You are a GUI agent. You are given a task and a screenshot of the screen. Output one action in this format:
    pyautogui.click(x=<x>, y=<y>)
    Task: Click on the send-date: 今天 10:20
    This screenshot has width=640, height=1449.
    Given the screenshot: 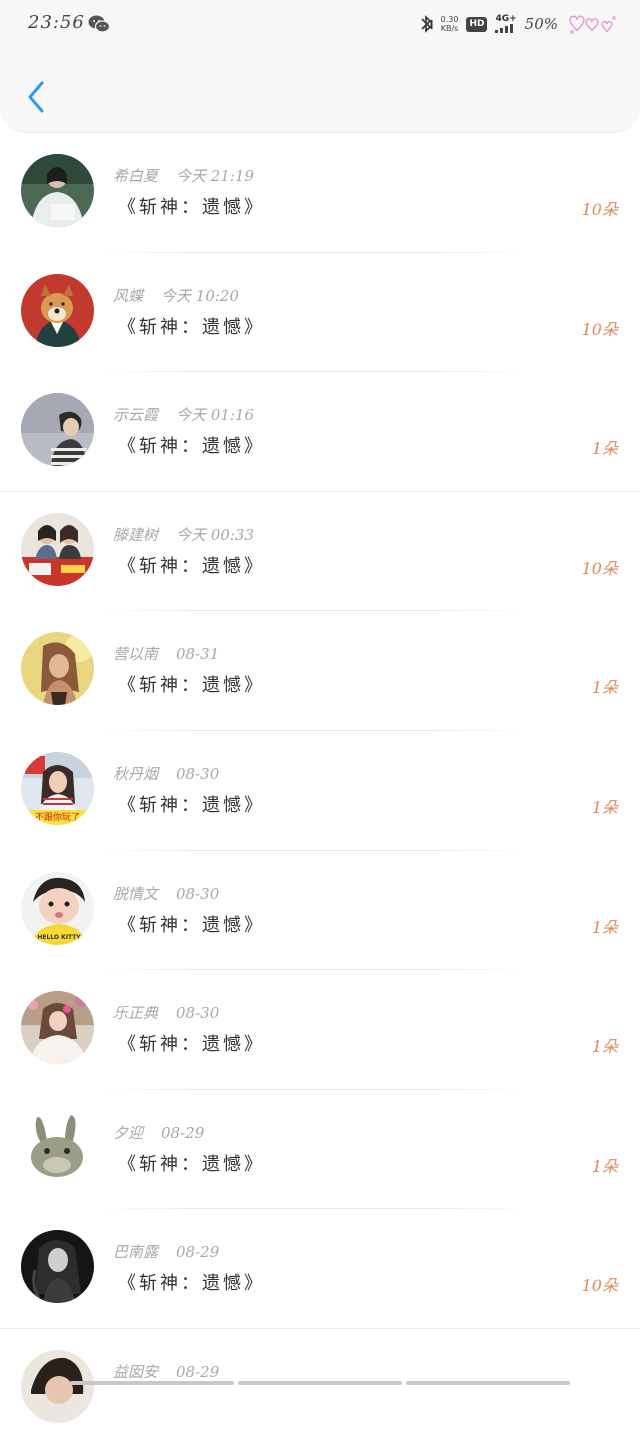 What is the action you would take?
    pyautogui.click(x=200, y=295)
    